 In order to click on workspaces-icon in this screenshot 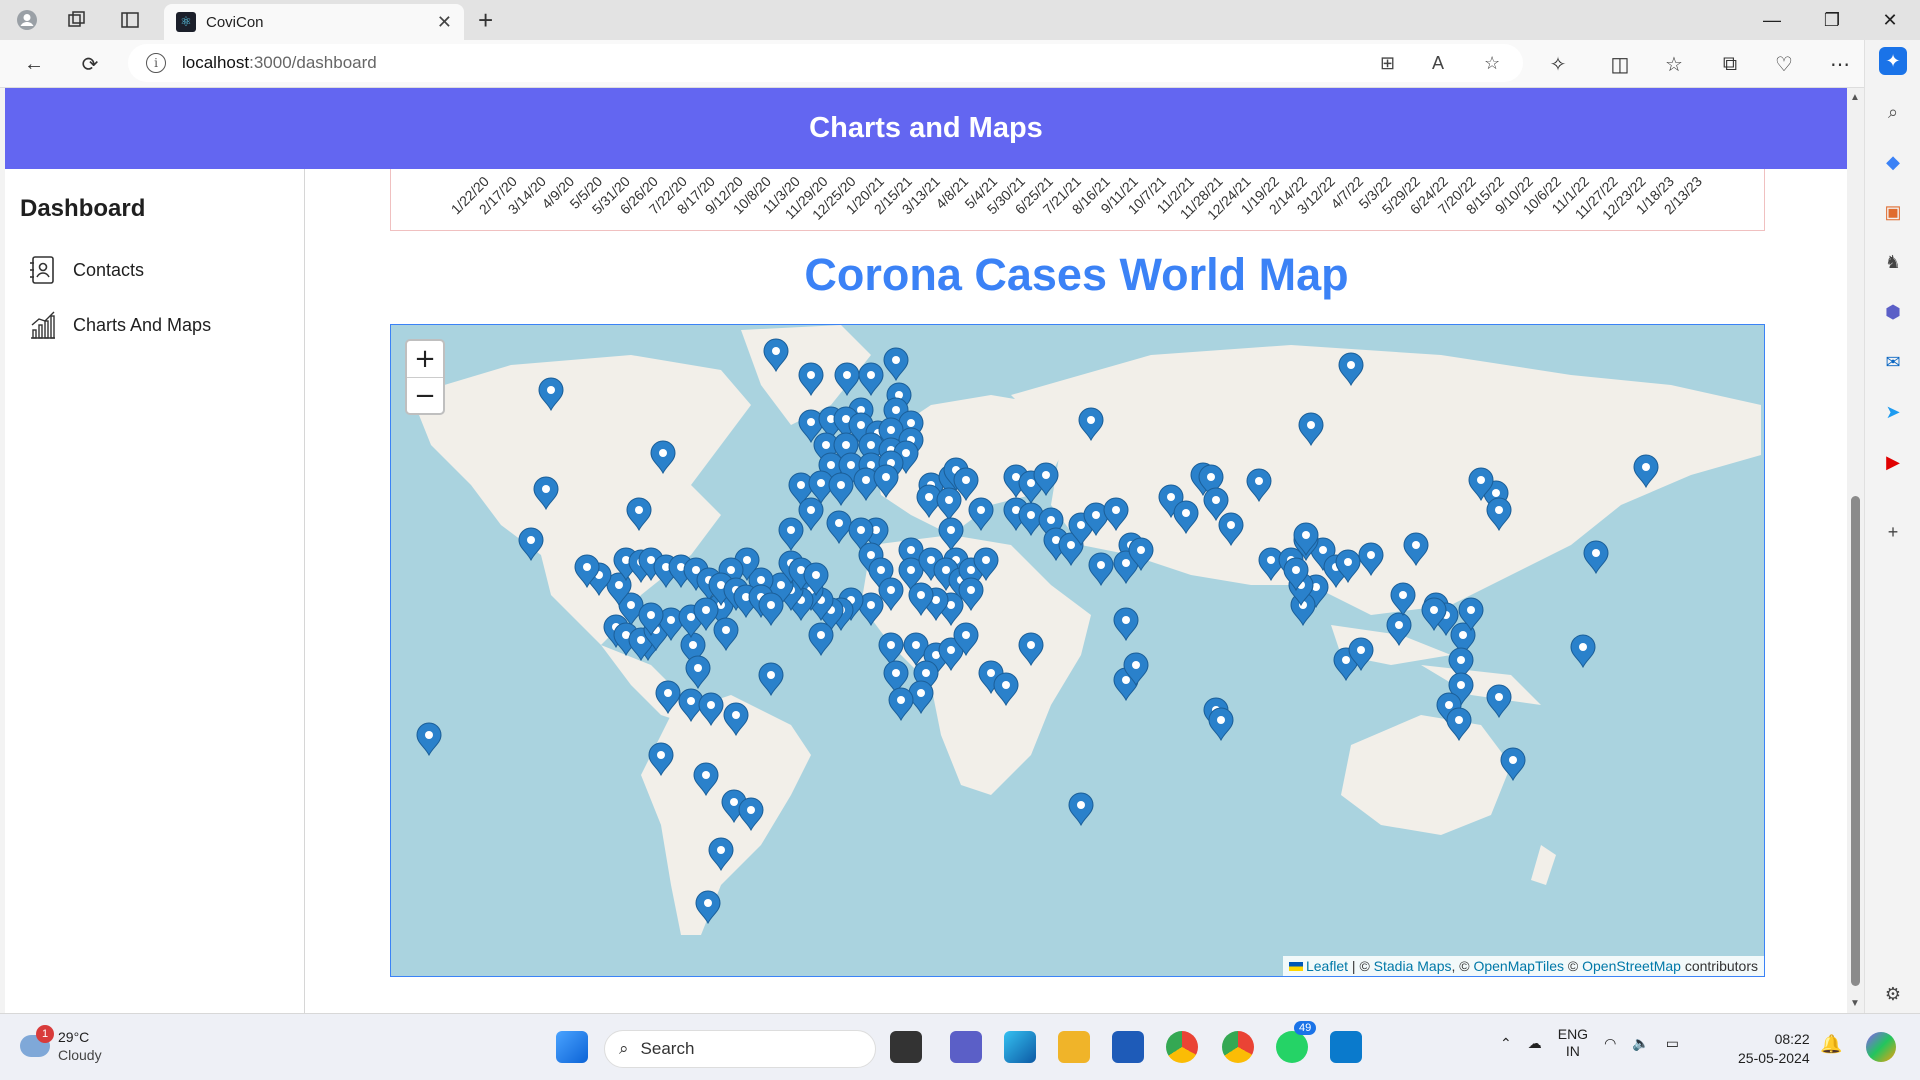, I will do `click(77, 20)`.